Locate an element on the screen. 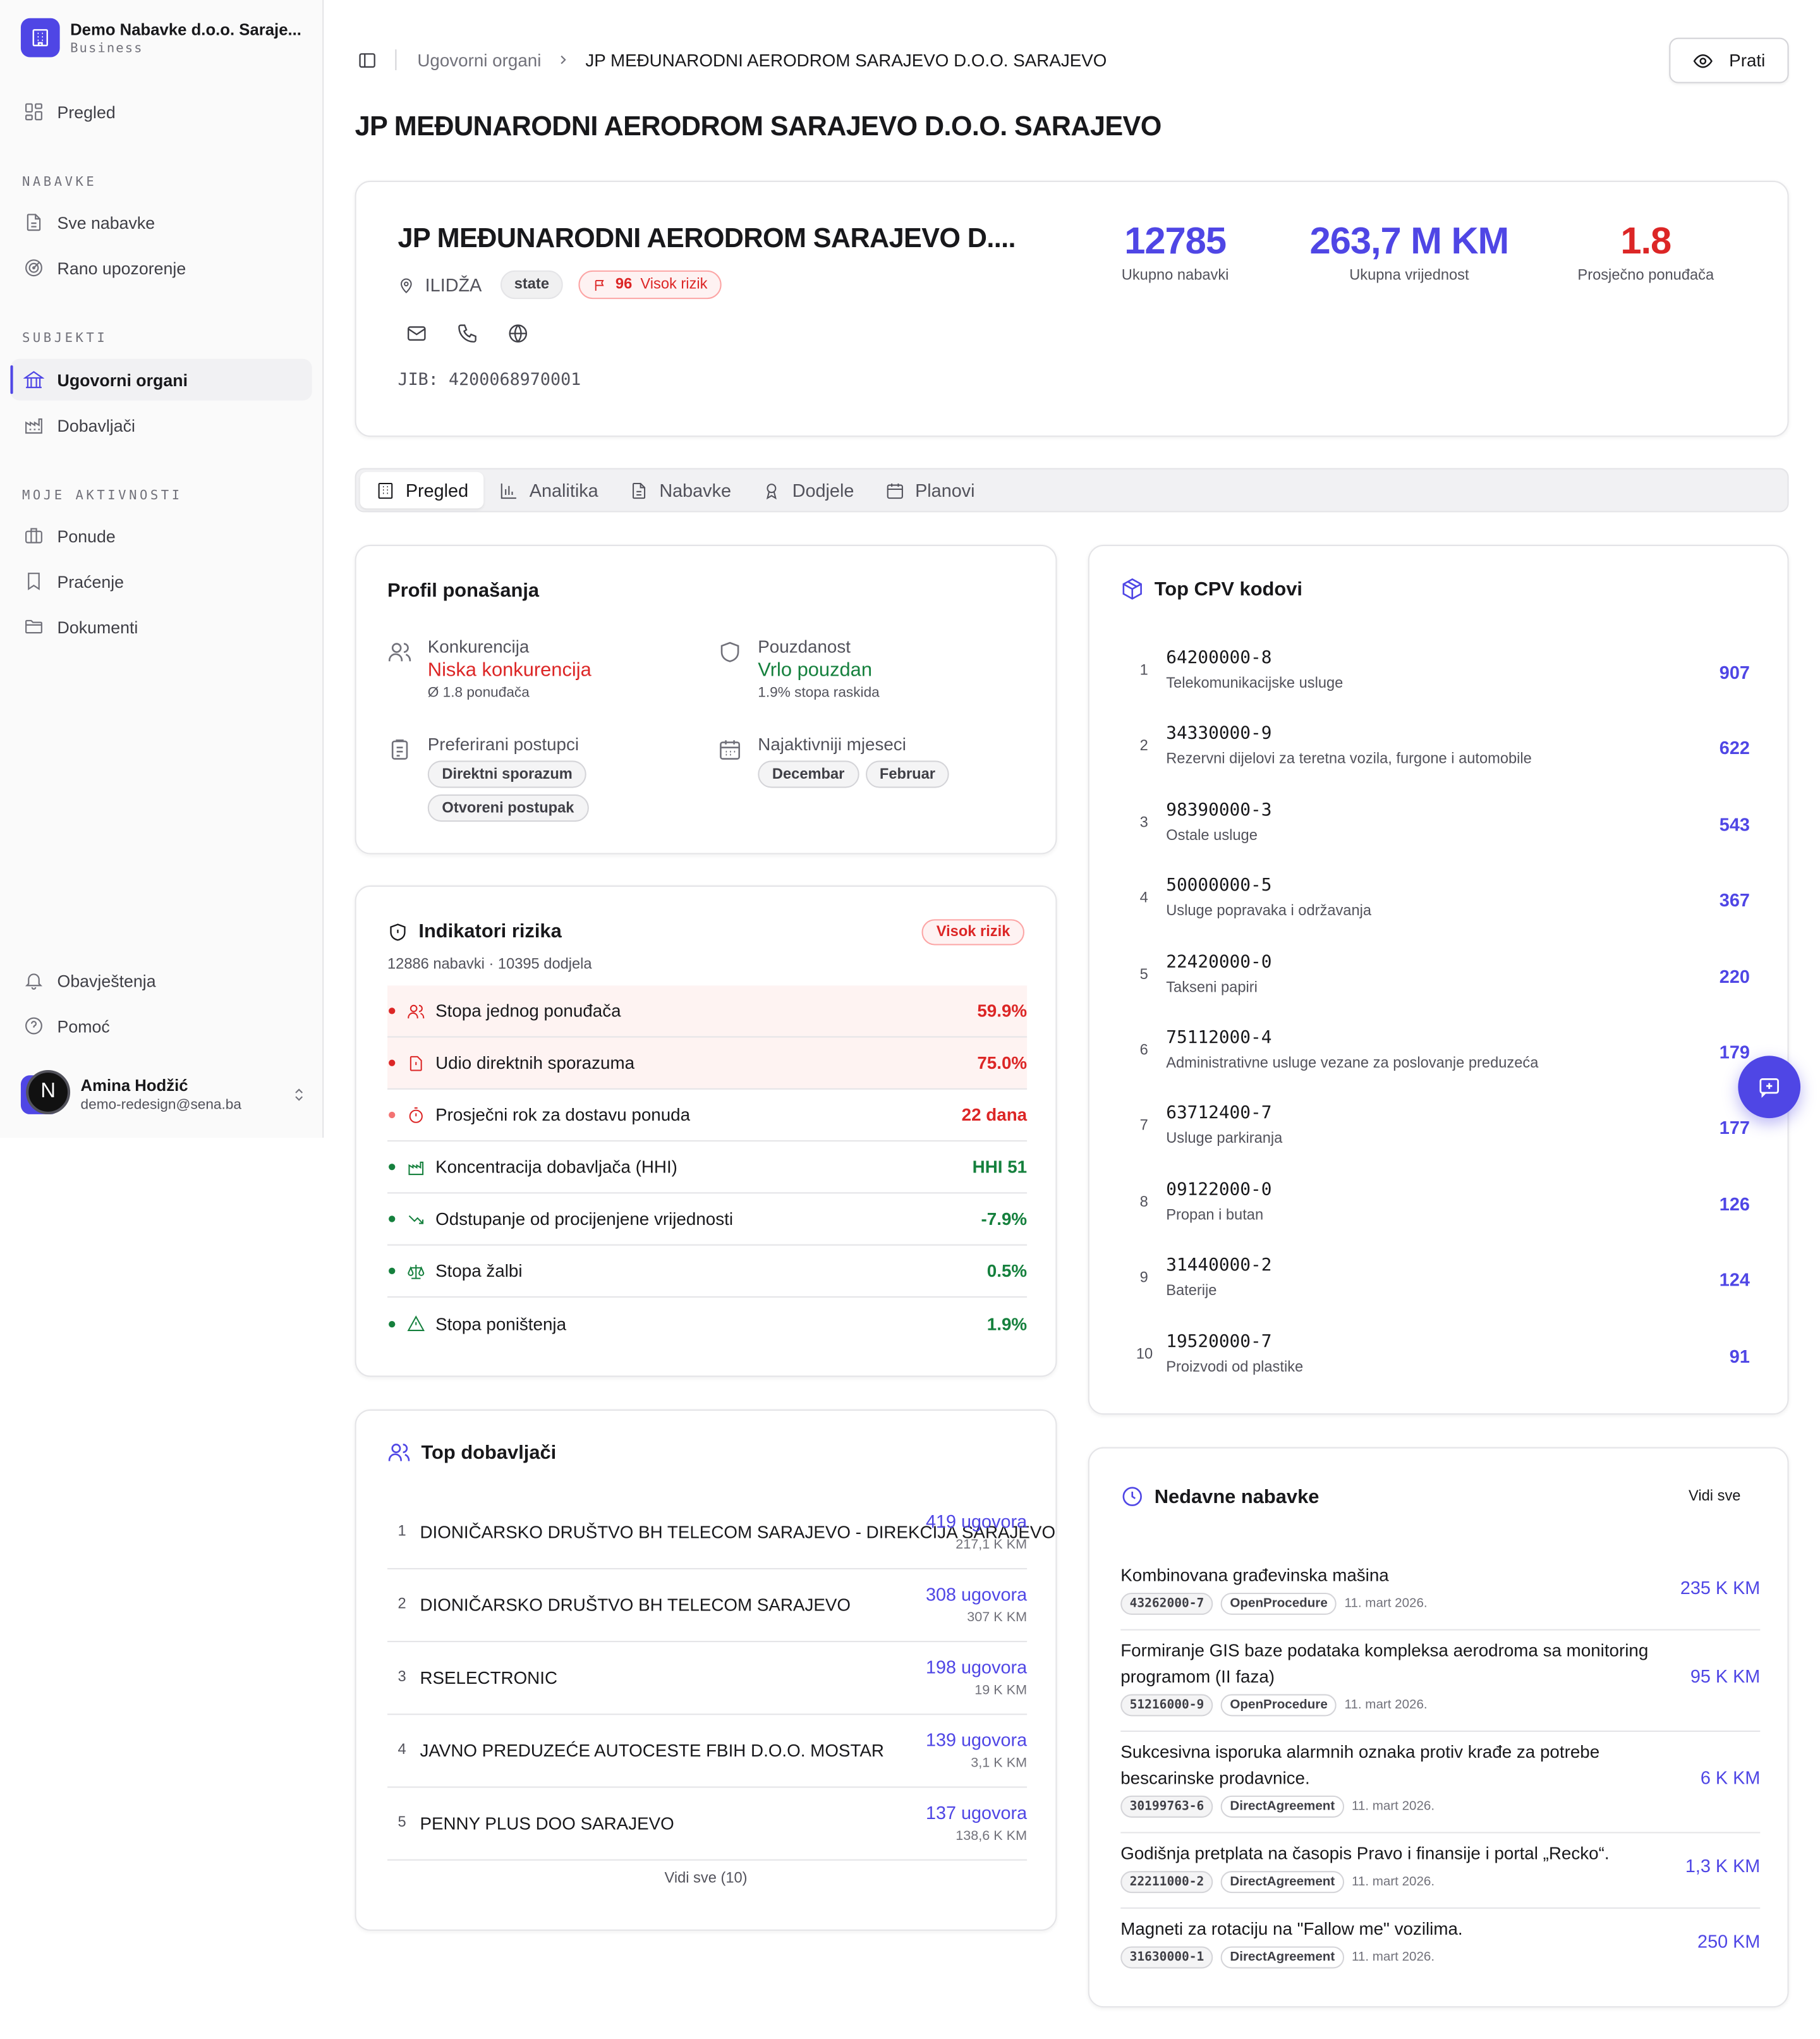 The width and height of the screenshot is (1820, 2039). follow-button: Prati is located at coordinates (1729, 60).